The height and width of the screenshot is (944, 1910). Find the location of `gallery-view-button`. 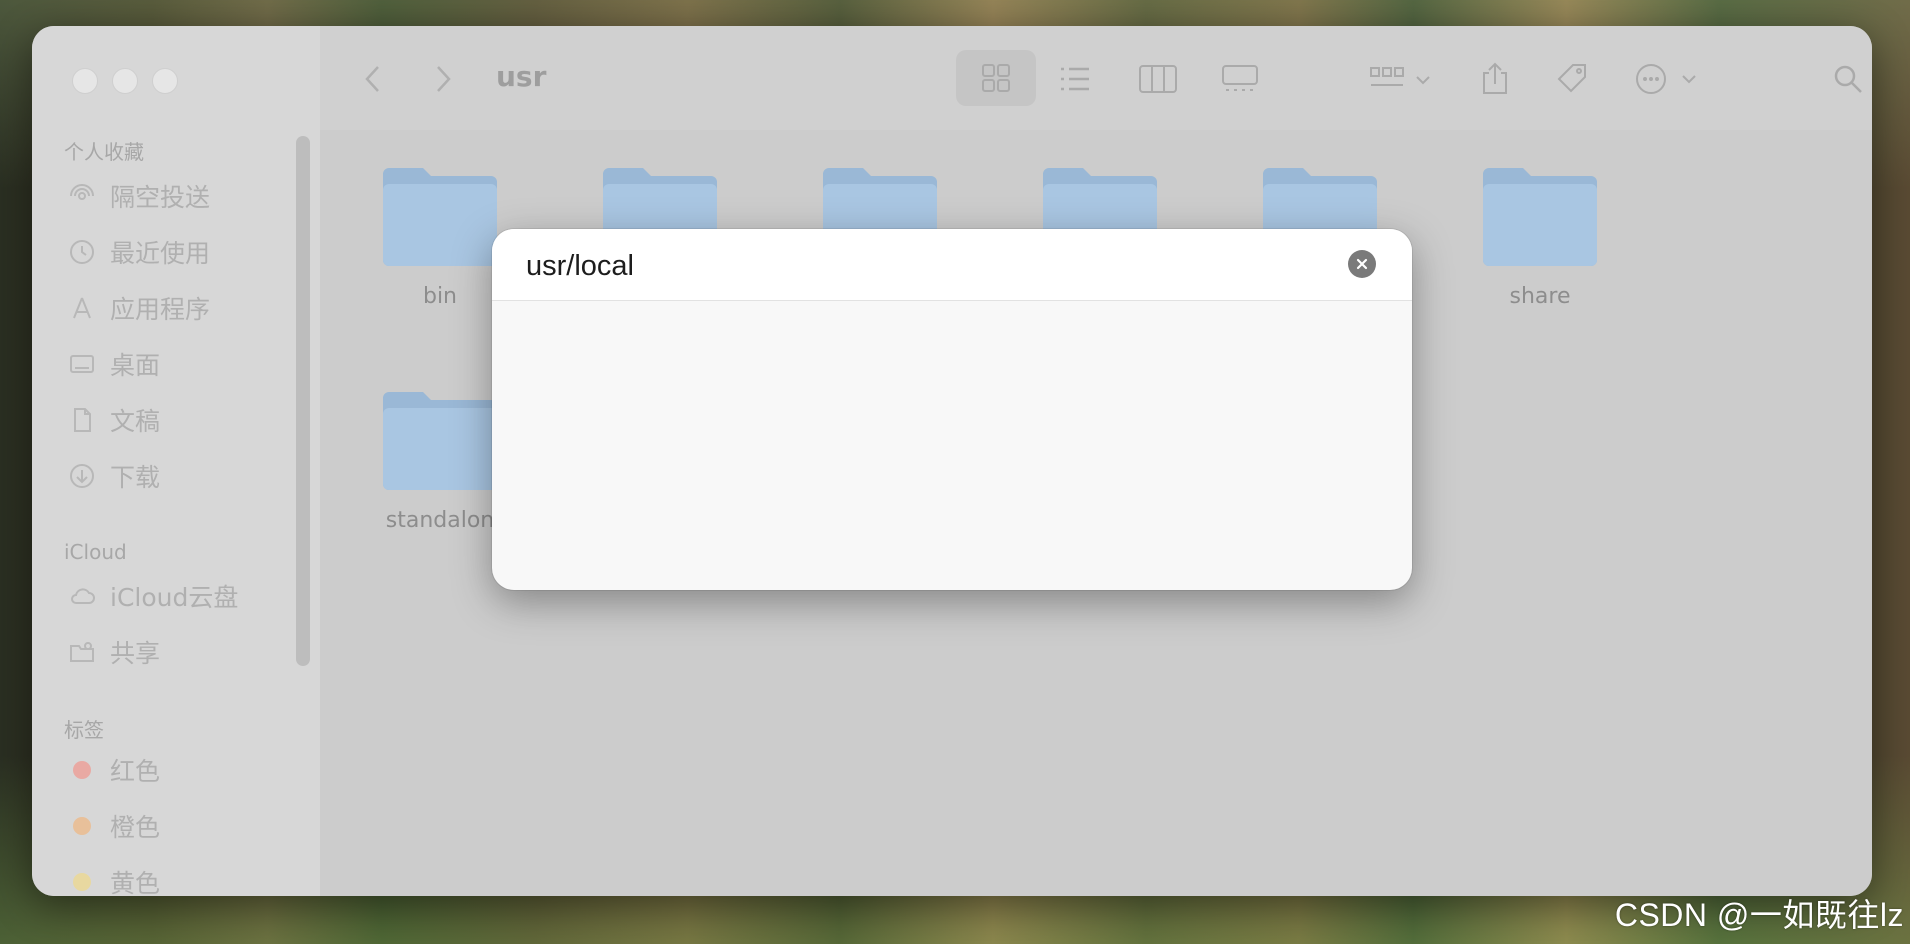

gallery-view-button is located at coordinates (1240, 79).